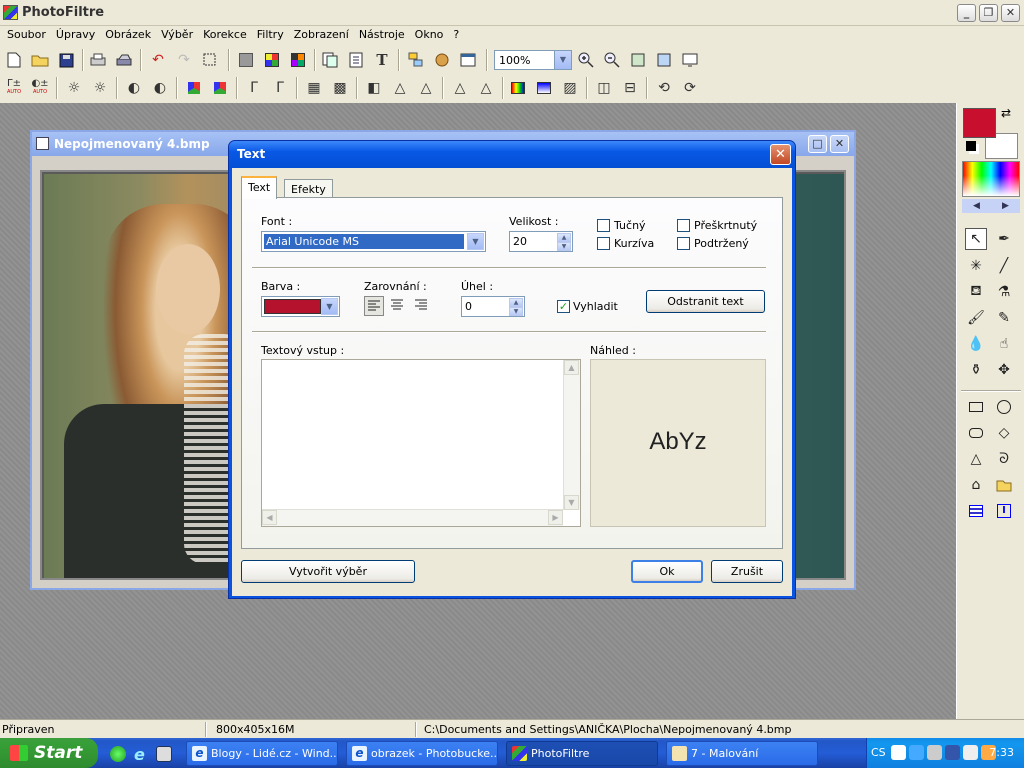 The width and height of the screenshot is (1024, 768). I want to click on fullscreen-icon, so click(690, 60).